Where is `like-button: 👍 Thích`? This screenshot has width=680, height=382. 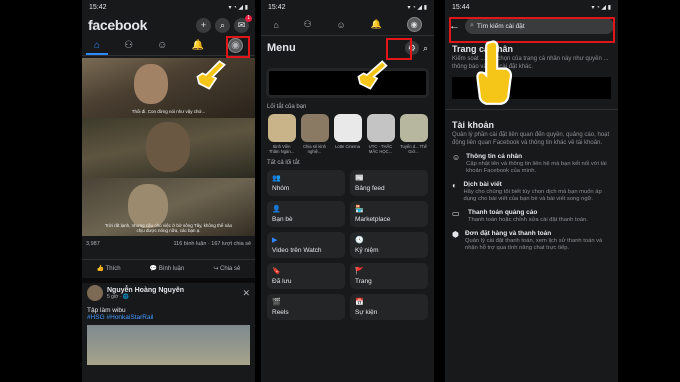
like-button: 👍 Thích is located at coordinates (109, 271).